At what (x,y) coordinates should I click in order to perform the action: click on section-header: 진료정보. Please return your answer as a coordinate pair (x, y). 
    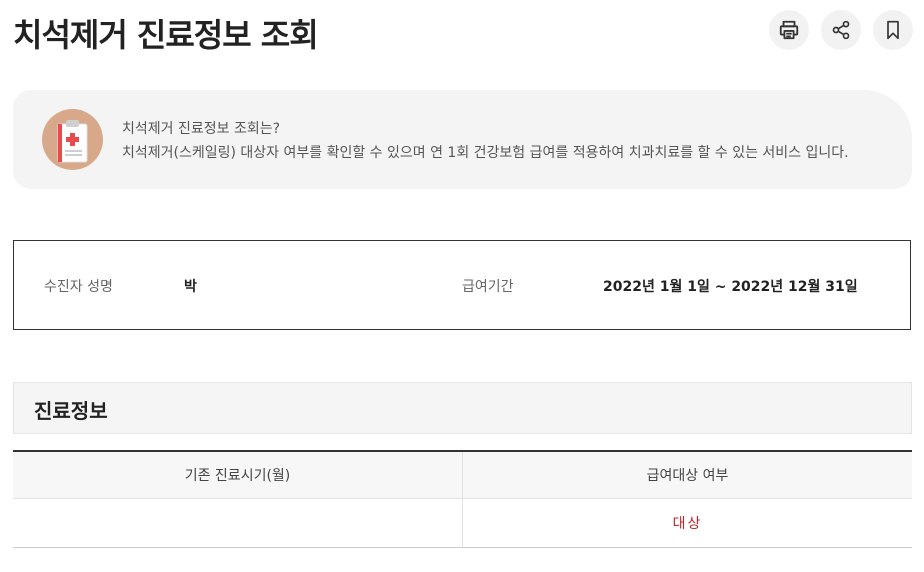
    Looking at the image, I should click on (462, 408).